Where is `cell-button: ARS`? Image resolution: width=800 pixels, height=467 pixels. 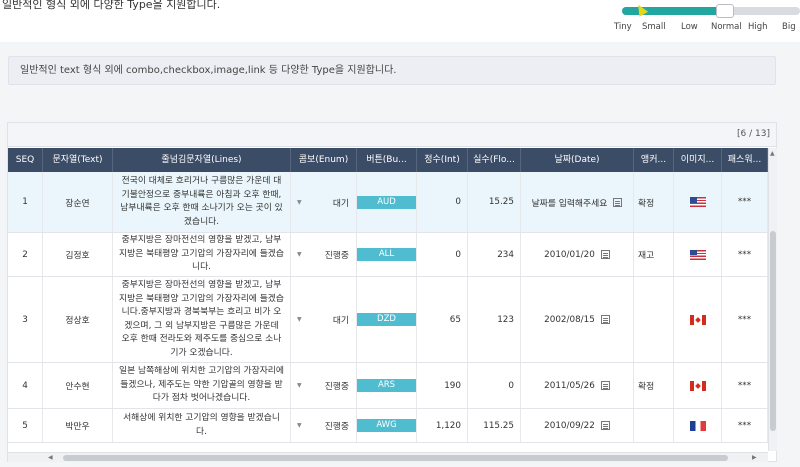 cell-button: ARS is located at coordinates (387, 385).